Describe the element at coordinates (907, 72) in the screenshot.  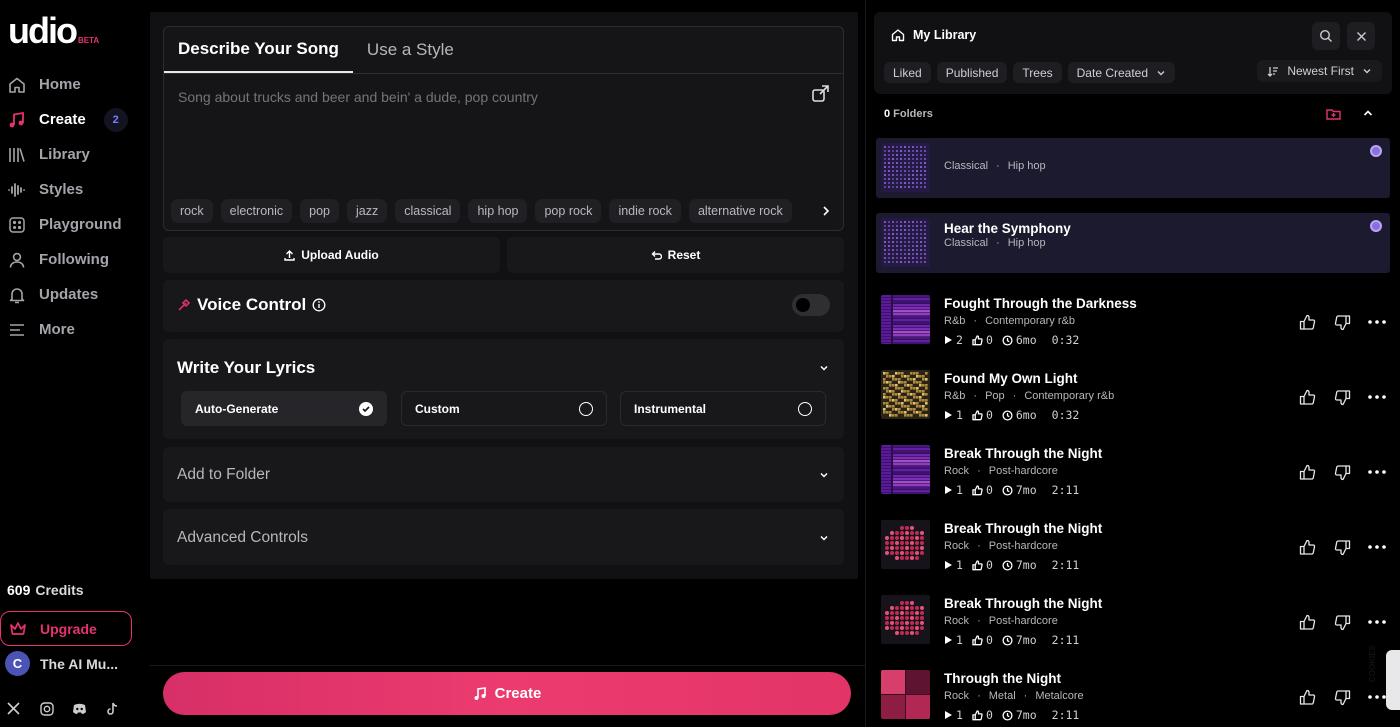
I see `filter-liked: Liked` at that location.